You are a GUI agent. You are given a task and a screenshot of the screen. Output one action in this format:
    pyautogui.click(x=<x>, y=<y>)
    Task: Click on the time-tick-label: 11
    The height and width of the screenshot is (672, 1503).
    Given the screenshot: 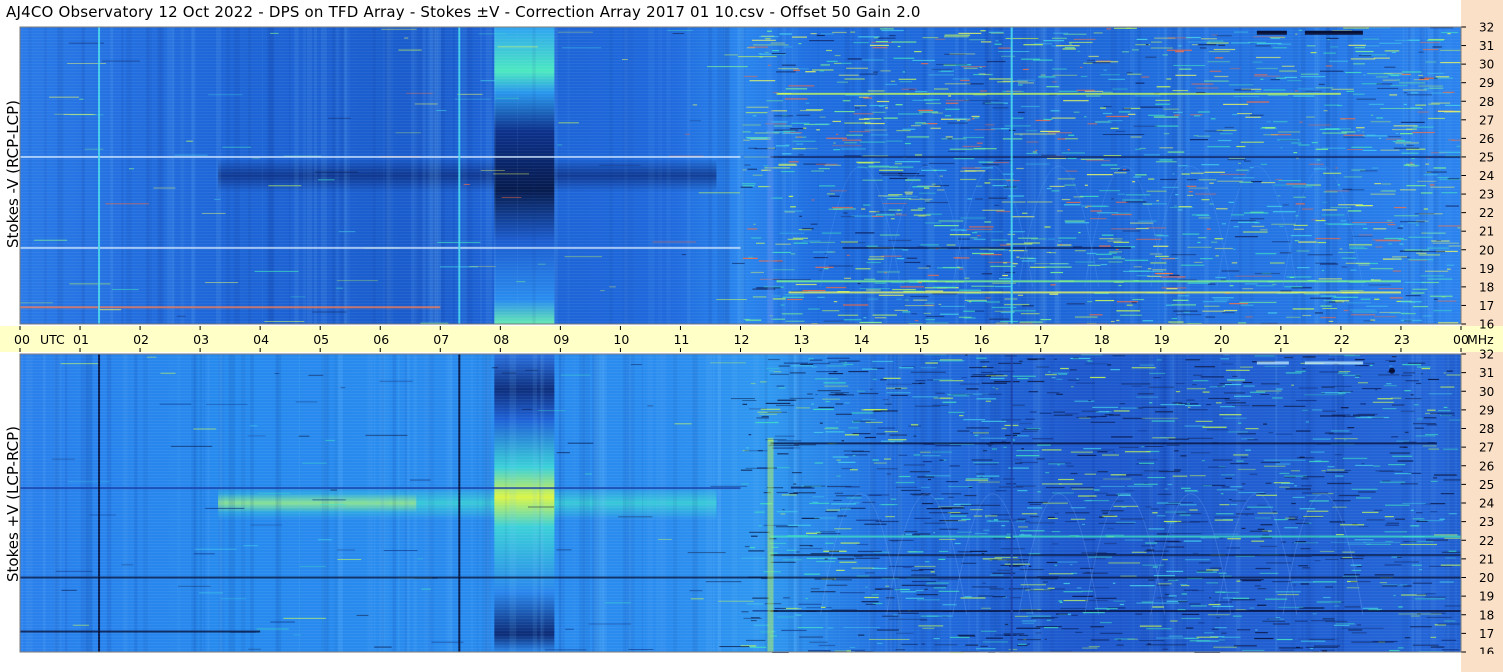 What is the action you would take?
    pyautogui.click(x=681, y=339)
    